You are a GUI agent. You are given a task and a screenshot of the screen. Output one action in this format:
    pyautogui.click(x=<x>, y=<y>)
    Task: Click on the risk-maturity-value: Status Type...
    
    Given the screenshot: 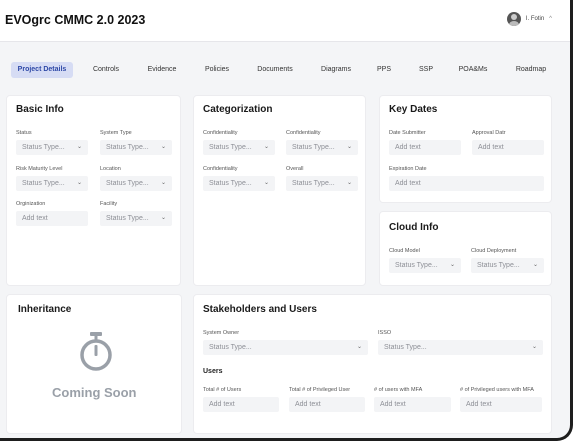 What is the action you would take?
    pyautogui.click(x=43, y=183)
    